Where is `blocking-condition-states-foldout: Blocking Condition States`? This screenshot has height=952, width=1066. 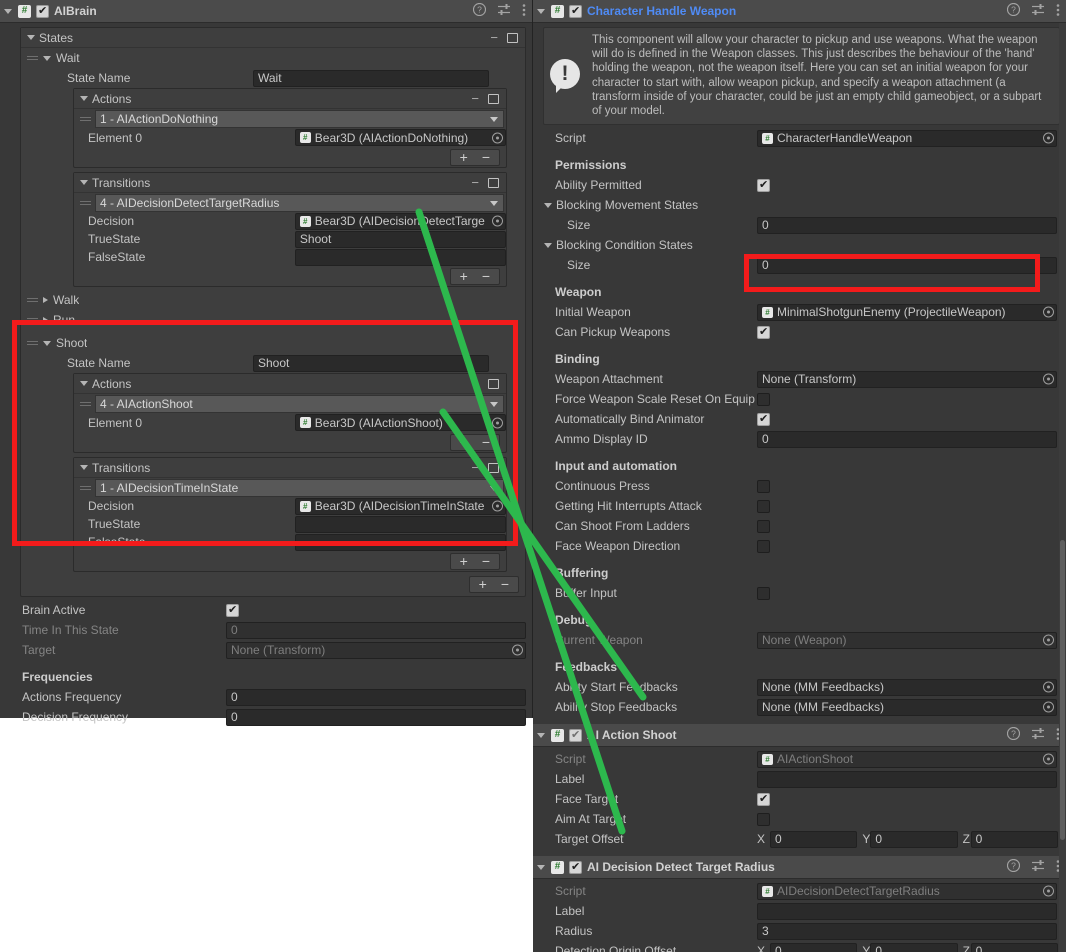 blocking-condition-states-foldout: Blocking Condition States is located at coordinates (799, 245).